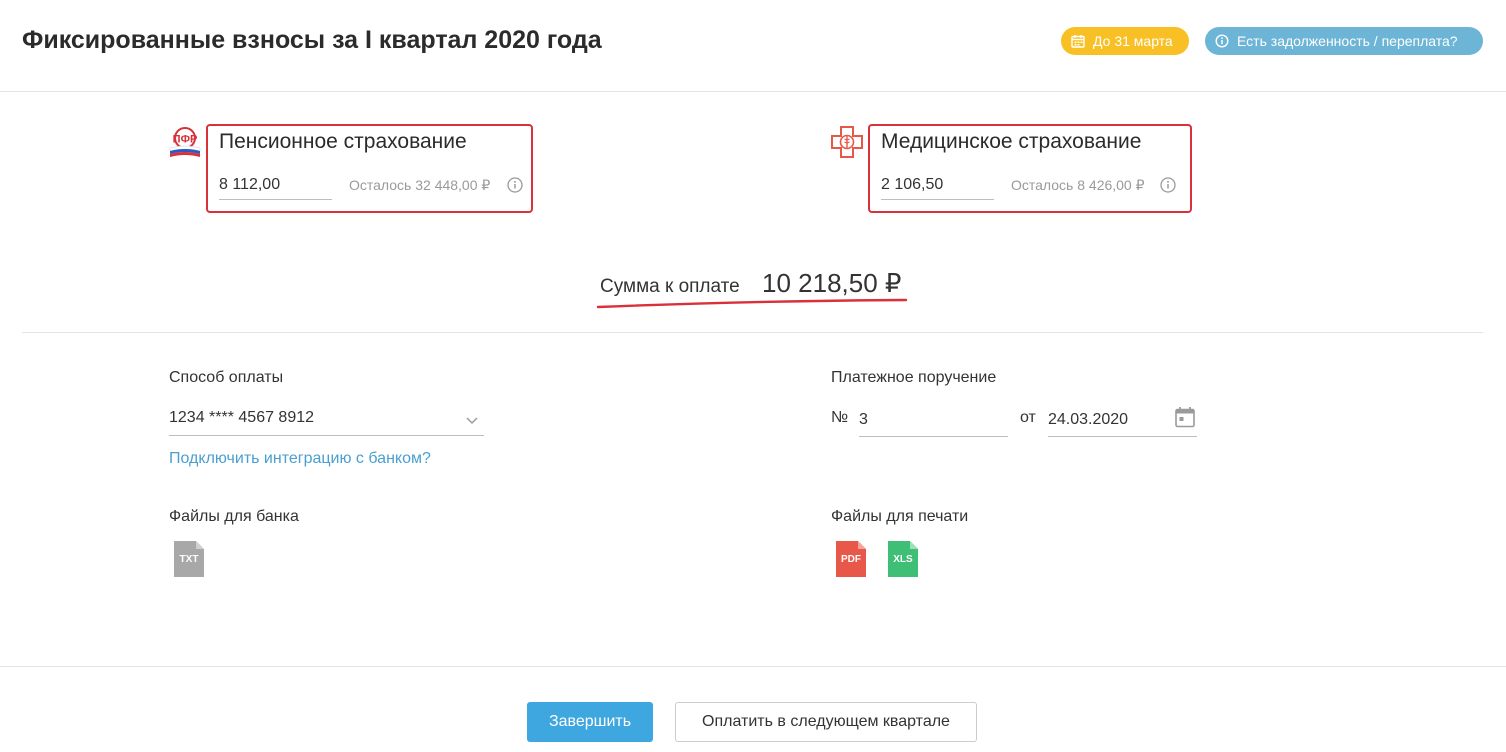 The width and height of the screenshot is (1506, 752). I want to click on pension-amount-input, so click(275, 185).